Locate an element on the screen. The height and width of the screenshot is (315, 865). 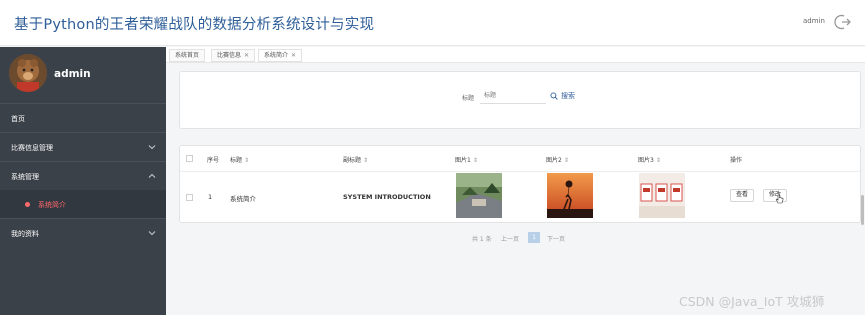
column-header-image2: 图片2 ⇕ is located at coordinates (557, 159).